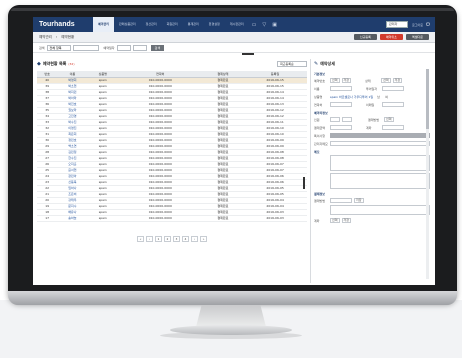  What do you see at coordinates (372, 127) in the screenshot?
I see `form-row: 결제금액 계좌` at bounding box center [372, 127].